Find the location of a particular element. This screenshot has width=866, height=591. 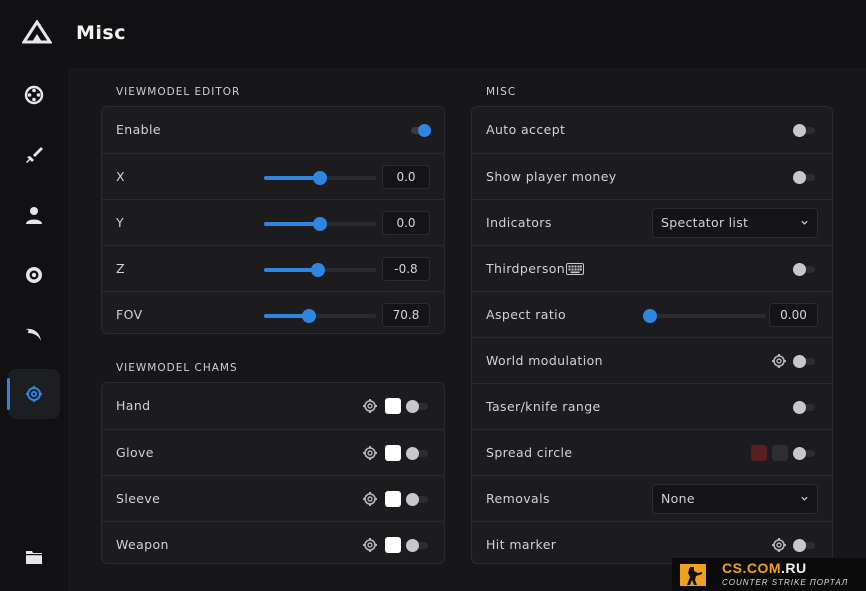

setting-row-sleeve: Sleeve is located at coordinates (273, 498).